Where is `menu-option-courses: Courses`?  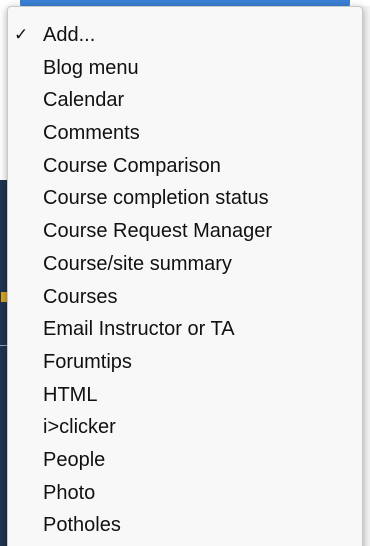 menu-option-courses: Courses is located at coordinates (185, 297).